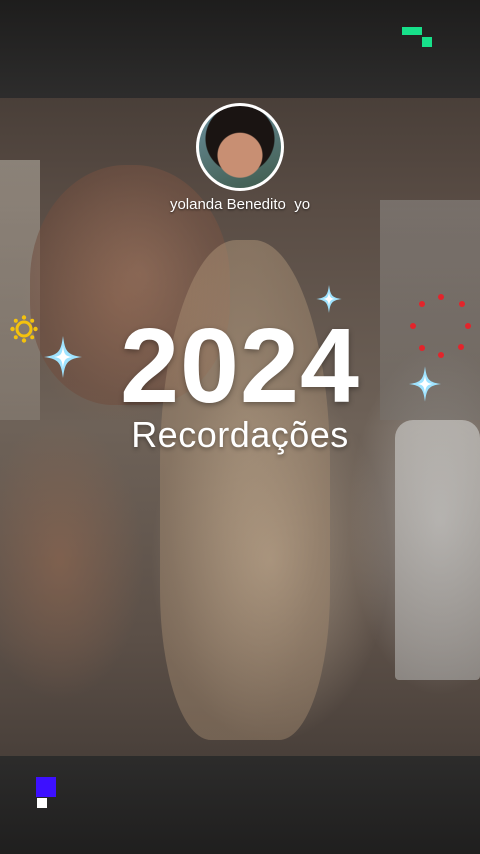 This screenshot has height=854, width=480. What do you see at coordinates (437, 550) in the screenshot?
I see `background-chair` at bounding box center [437, 550].